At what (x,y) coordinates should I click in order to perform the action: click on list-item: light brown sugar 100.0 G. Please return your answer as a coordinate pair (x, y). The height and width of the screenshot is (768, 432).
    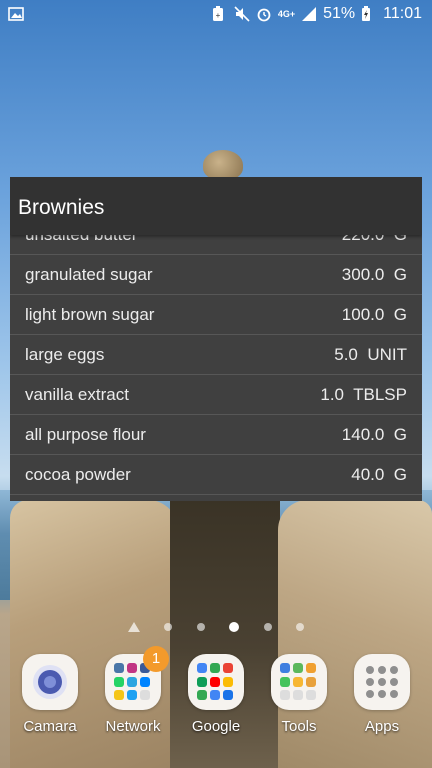
    Looking at the image, I should click on (216, 315).